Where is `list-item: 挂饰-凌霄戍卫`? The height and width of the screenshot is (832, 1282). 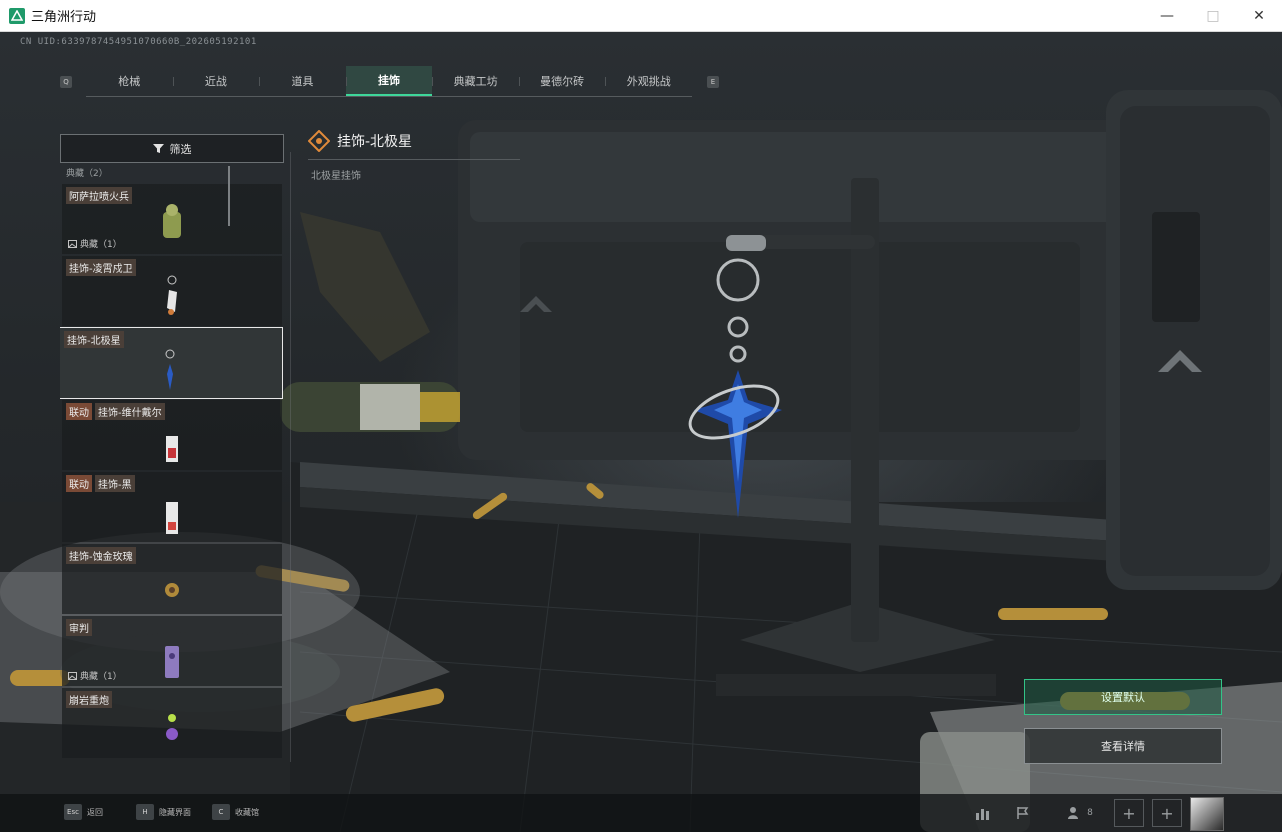
list-item: 挂饰-凌霄戍卫 is located at coordinates (172, 291).